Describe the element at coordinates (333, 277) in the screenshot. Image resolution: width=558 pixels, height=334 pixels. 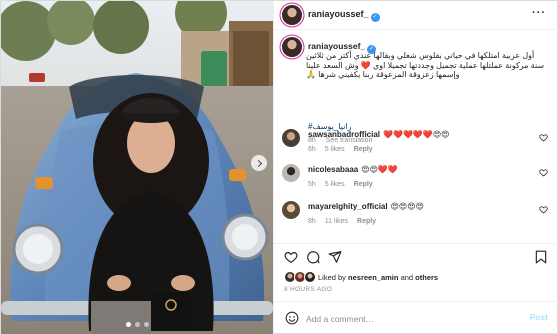
I see `likes-prefix: Liked by` at that location.